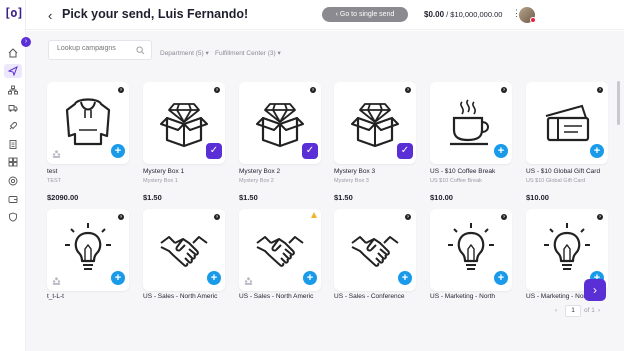 The width and height of the screenshot is (624, 351). I want to click on search-icon, so click(140, 50).